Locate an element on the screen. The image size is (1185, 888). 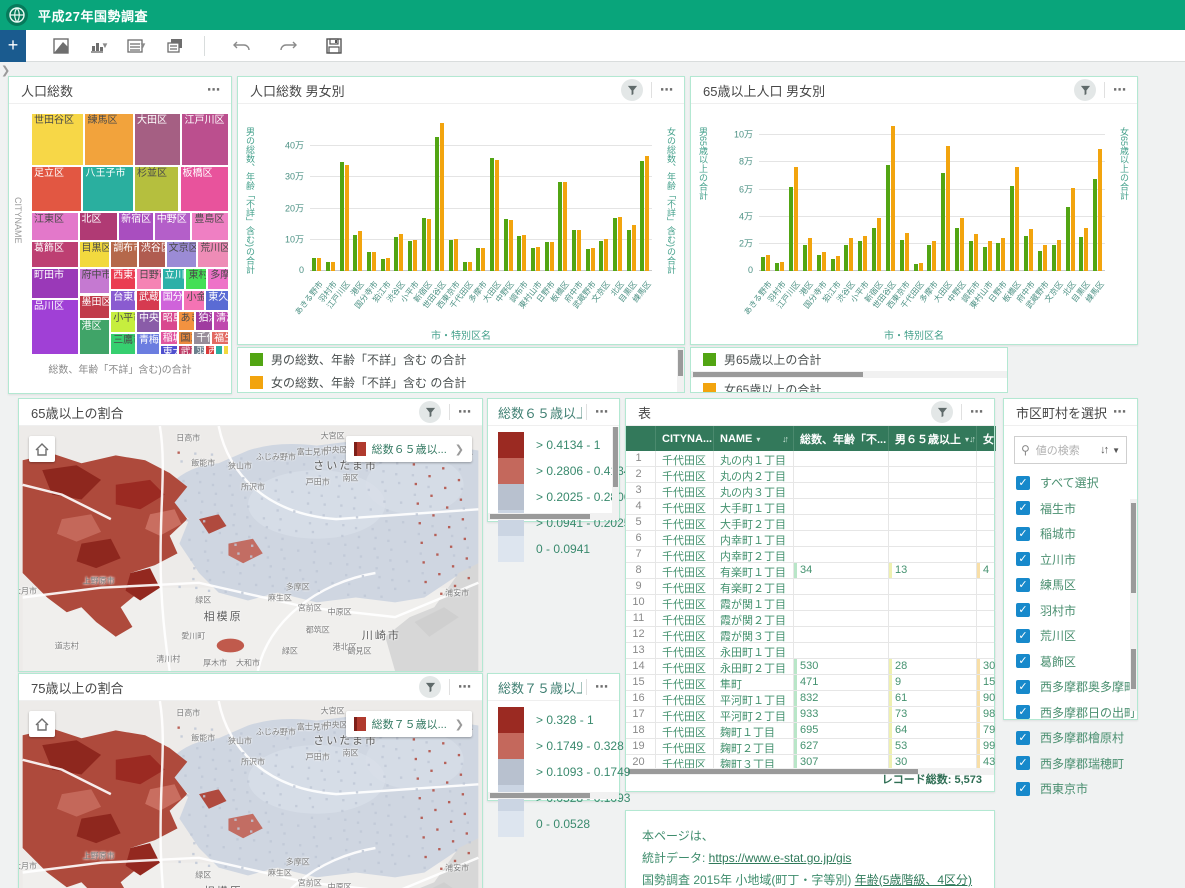
chart1-plot-area: 0 10万 20万 30万 40万 is located at coordinates (468, 195).